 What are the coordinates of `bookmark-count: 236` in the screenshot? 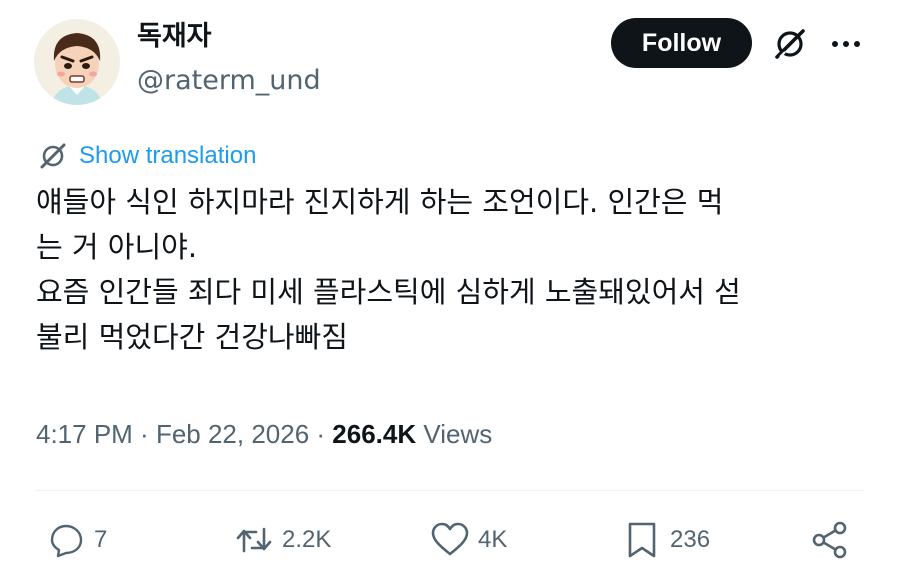 It's located at (690, 539).